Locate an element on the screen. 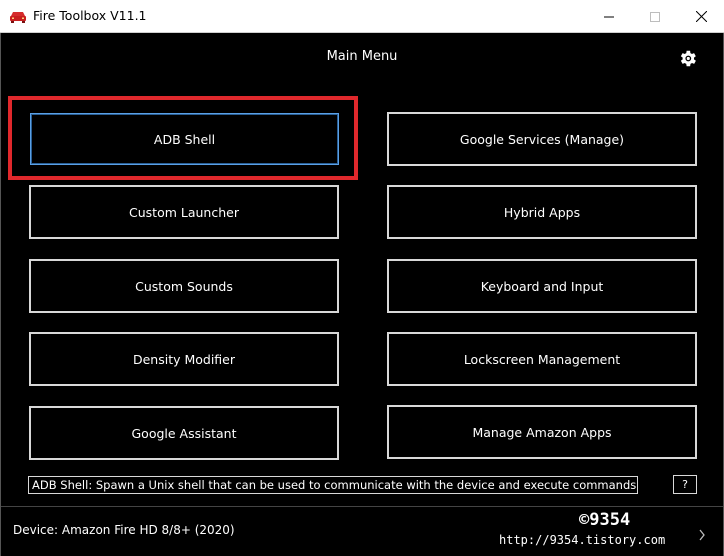  help-button: ? is located at coordinates (685, 484).